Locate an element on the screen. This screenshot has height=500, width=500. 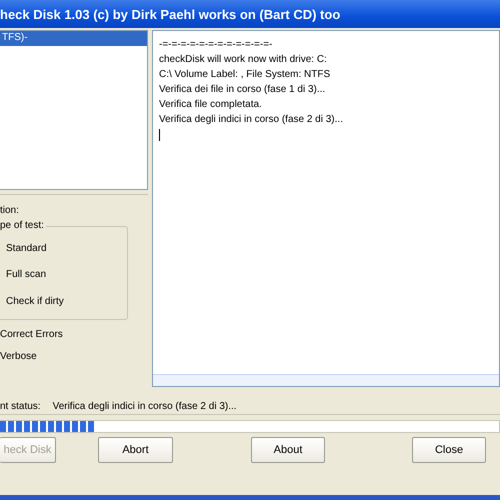
radio-option: Standard is located at coordinates (66, 248).